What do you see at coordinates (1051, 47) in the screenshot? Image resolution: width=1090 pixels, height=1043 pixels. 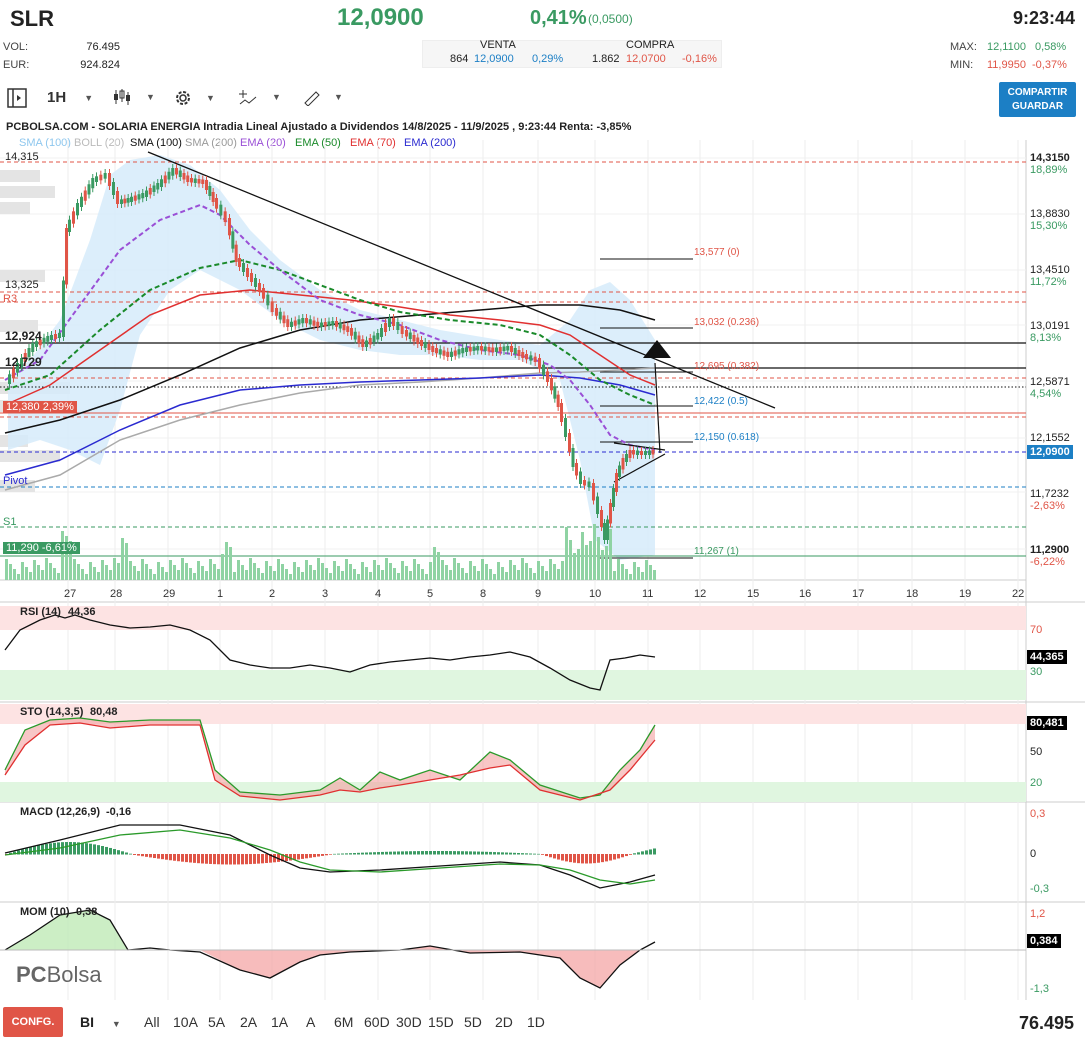 I see `max-pct: 0,58%` at bounding box center [1051, 47].